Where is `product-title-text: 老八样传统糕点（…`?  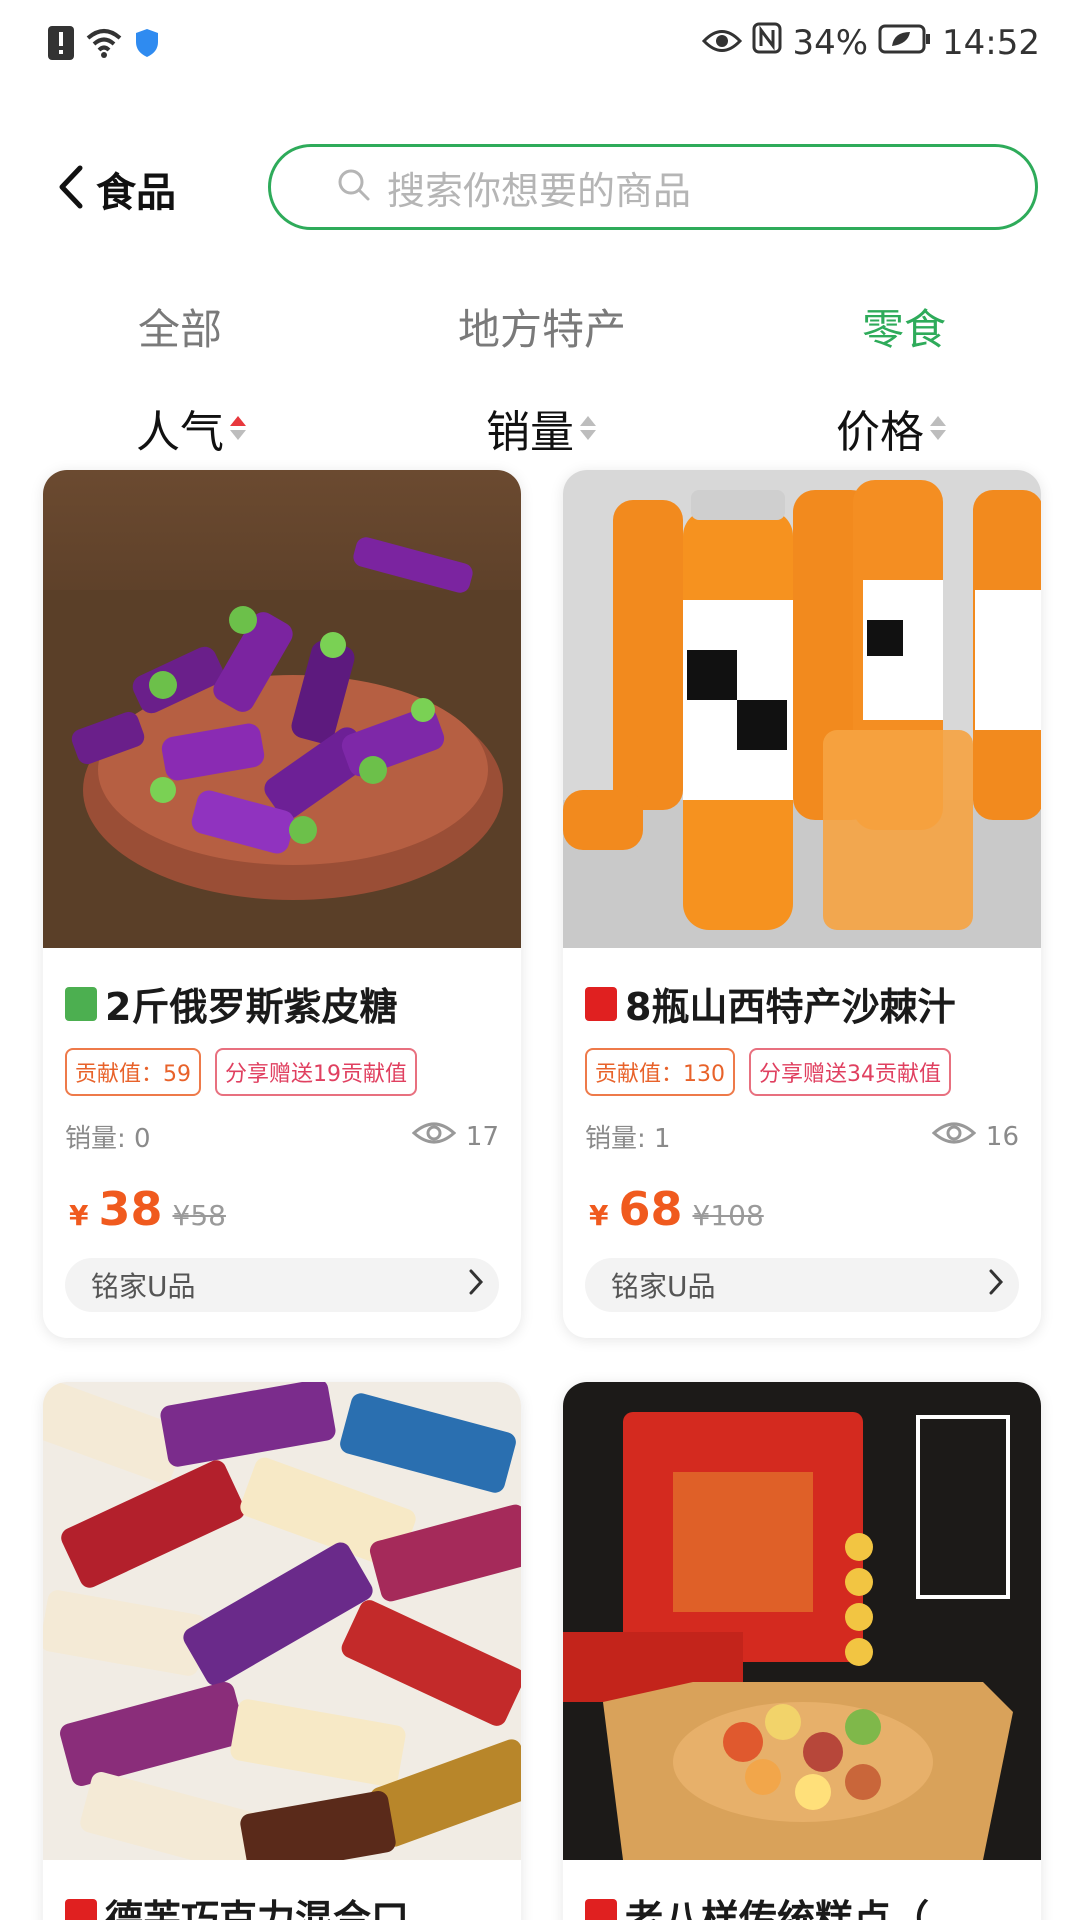 product-title-text: 老八样传统糕点（… is located at coordinates (796, 1908).